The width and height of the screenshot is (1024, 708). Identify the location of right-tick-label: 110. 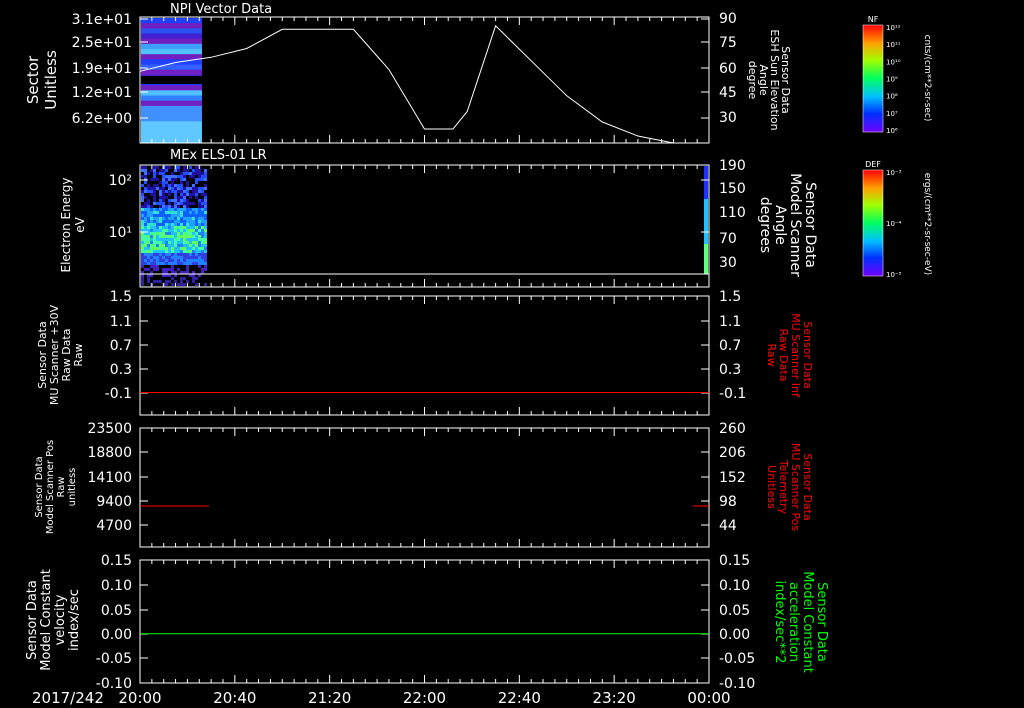
(732, 213).